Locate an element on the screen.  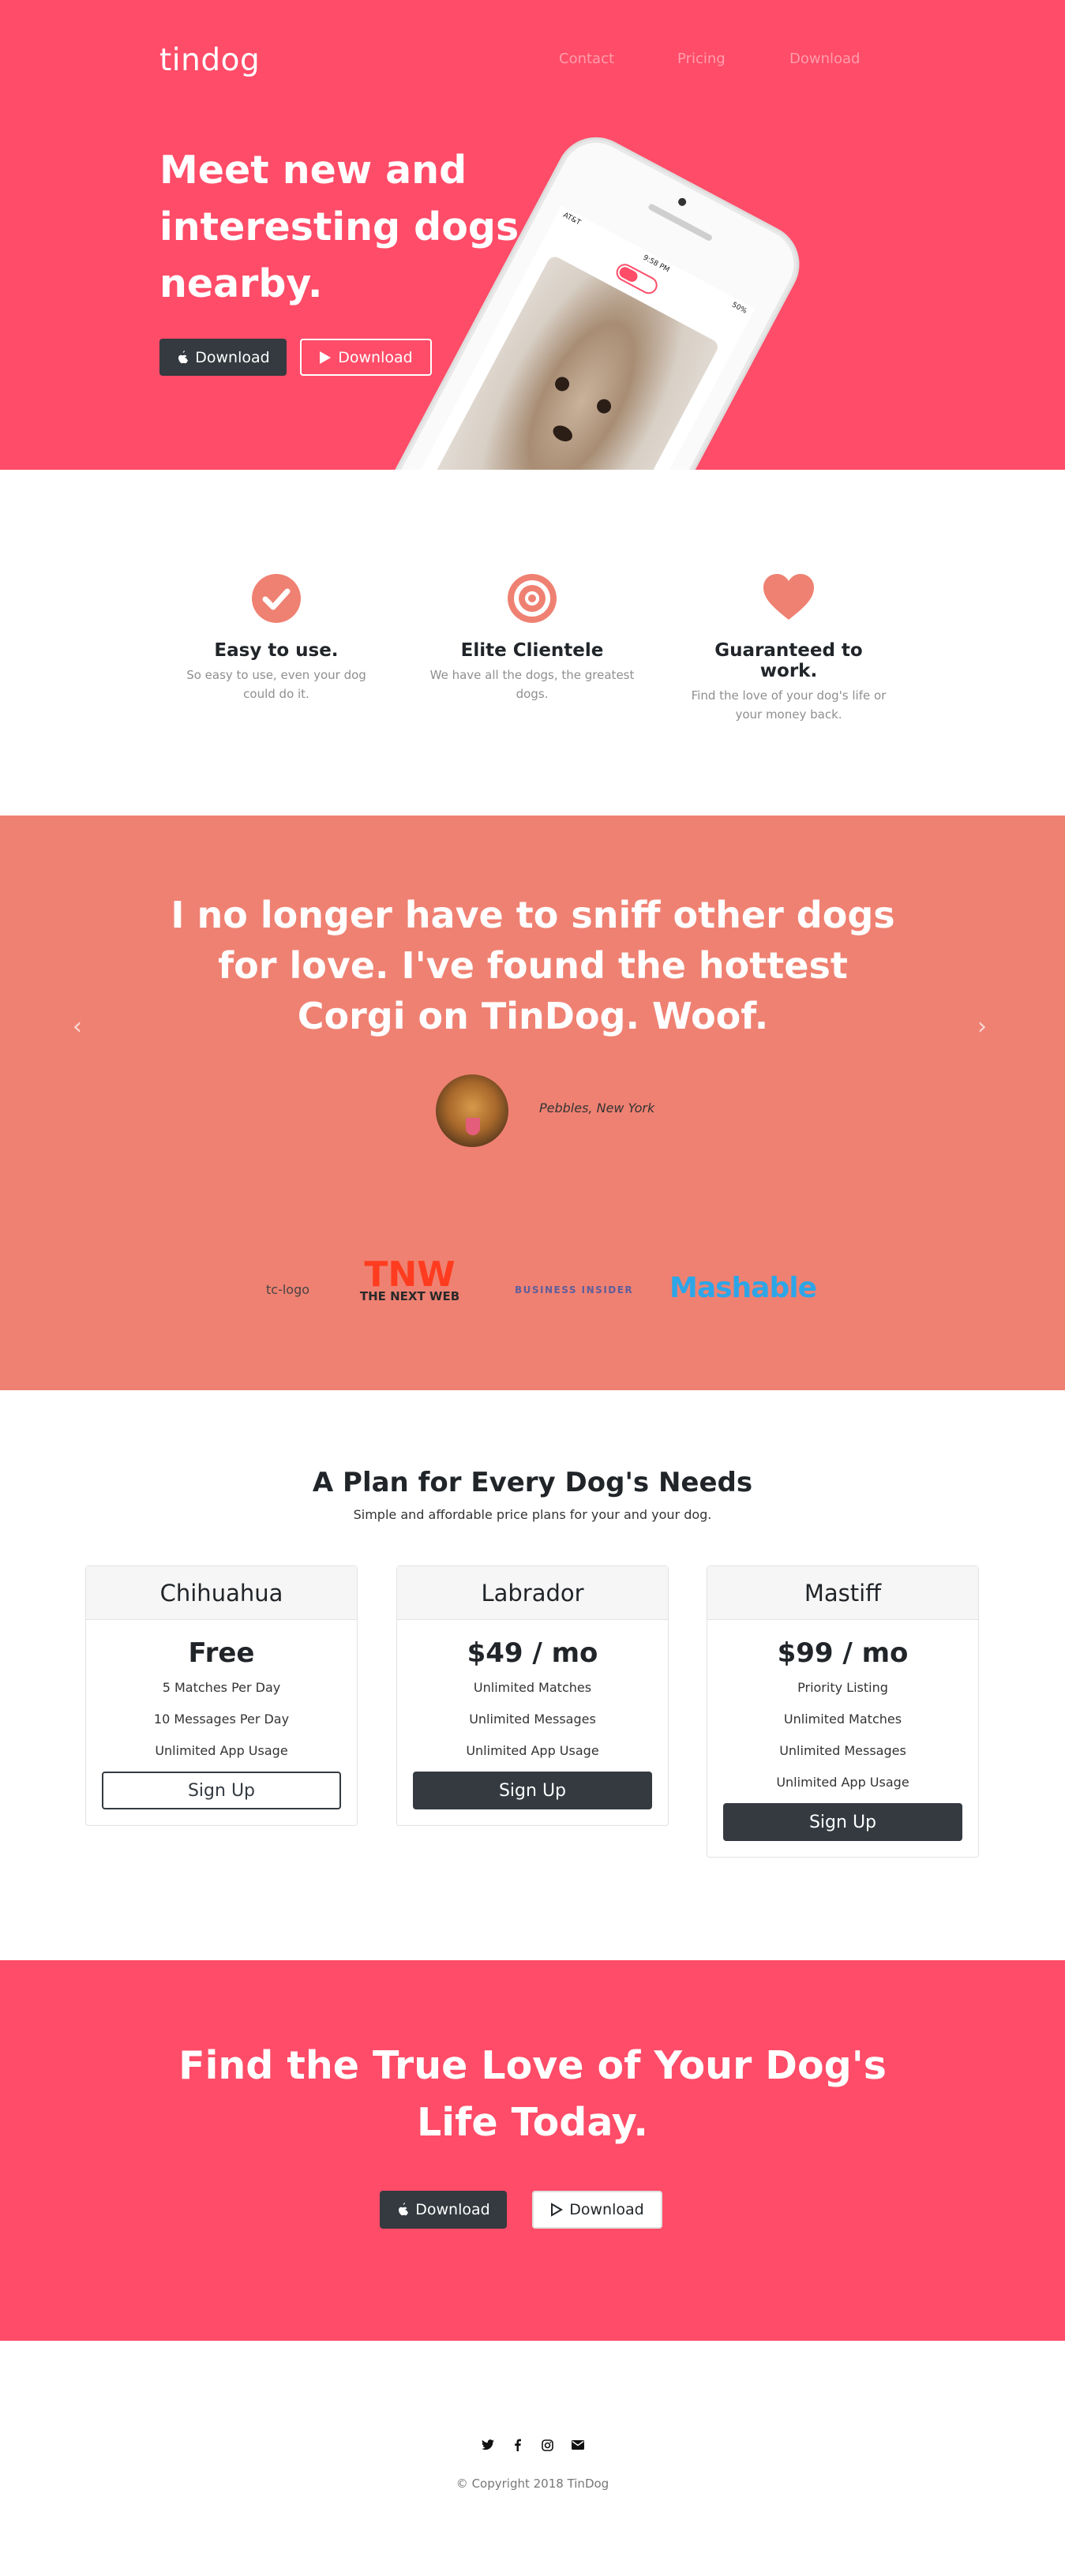
press-logo-tnw: TNW THE NEXT WEB is located at coordinates (409, 1279).